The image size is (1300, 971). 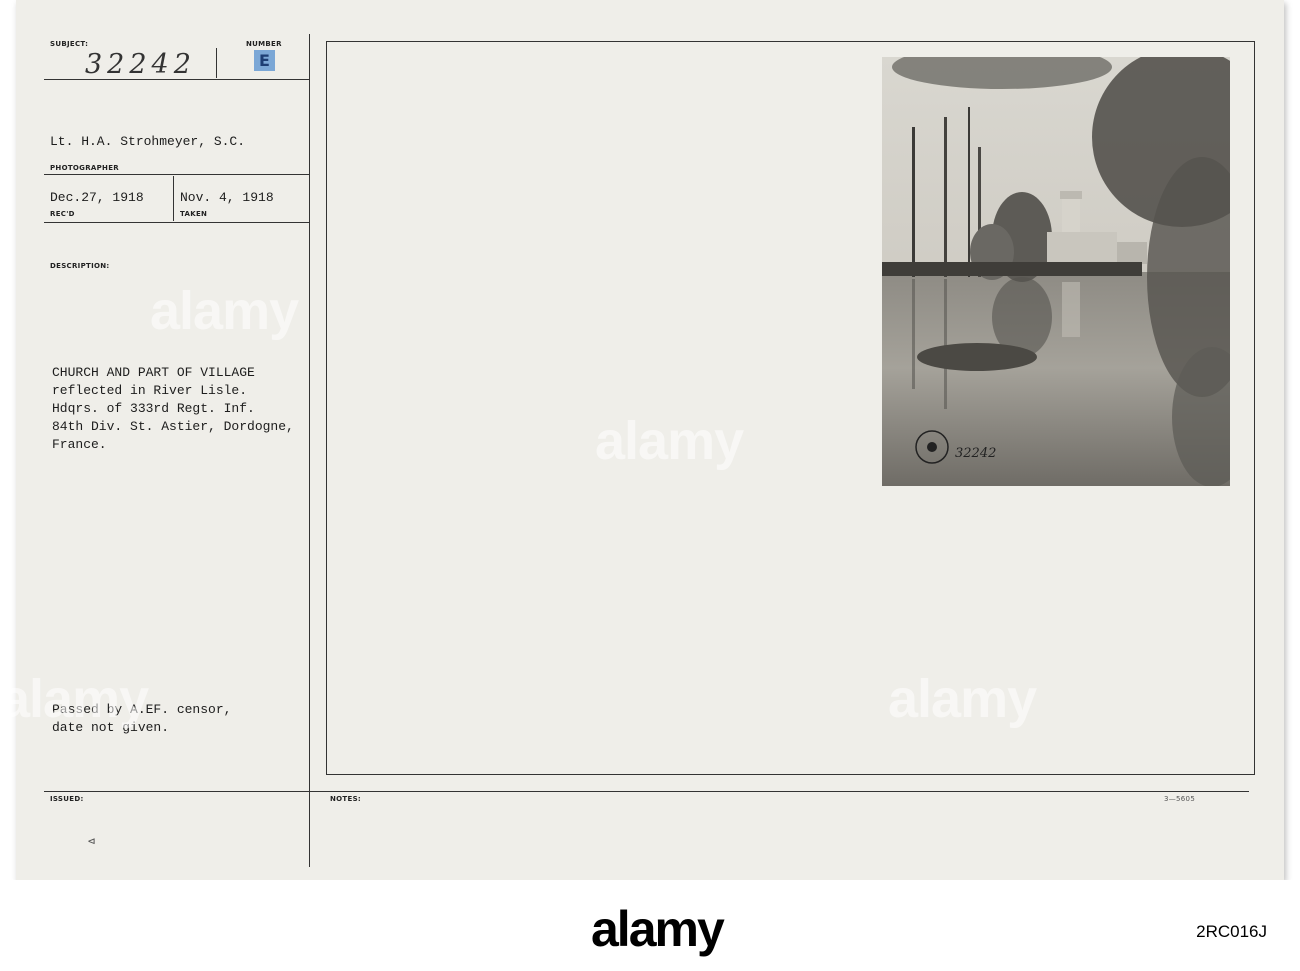 What do you see at coordinates (84, 168) in the screenshot?
I see `photographer-label: PHOTOGRAPHER` at bounding box center [84, 168].